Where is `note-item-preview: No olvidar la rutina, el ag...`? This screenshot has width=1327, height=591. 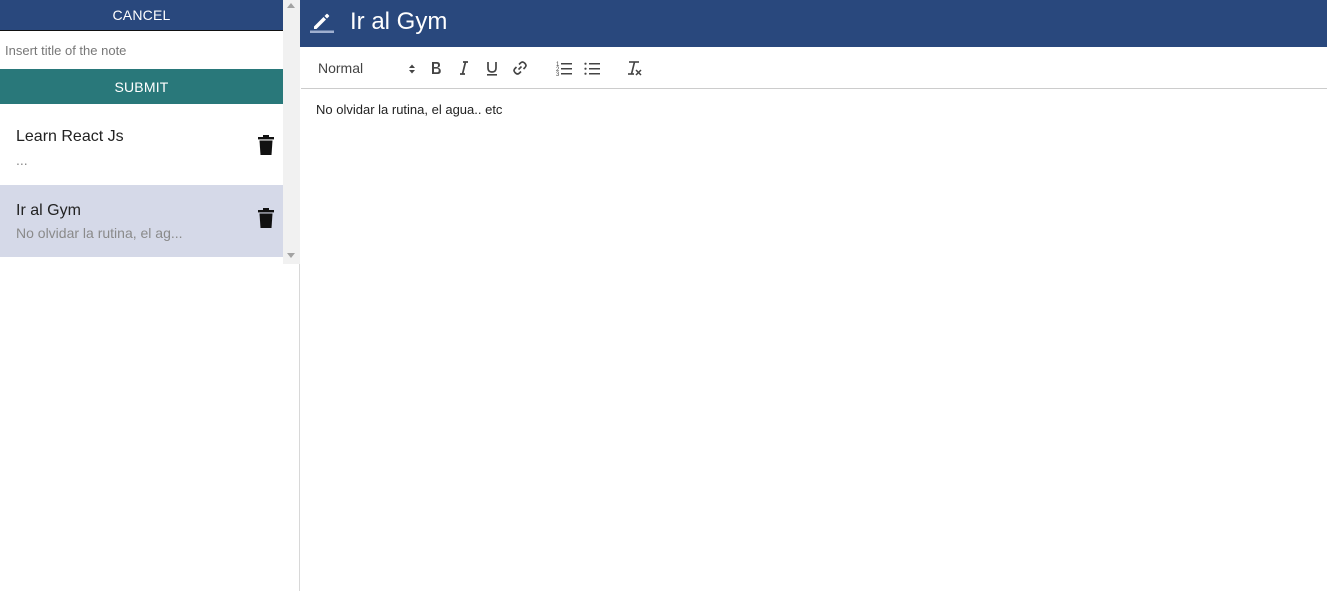 note-item-preview: No olvidar la rutina, el ag... is located at coordinates (99, 233).